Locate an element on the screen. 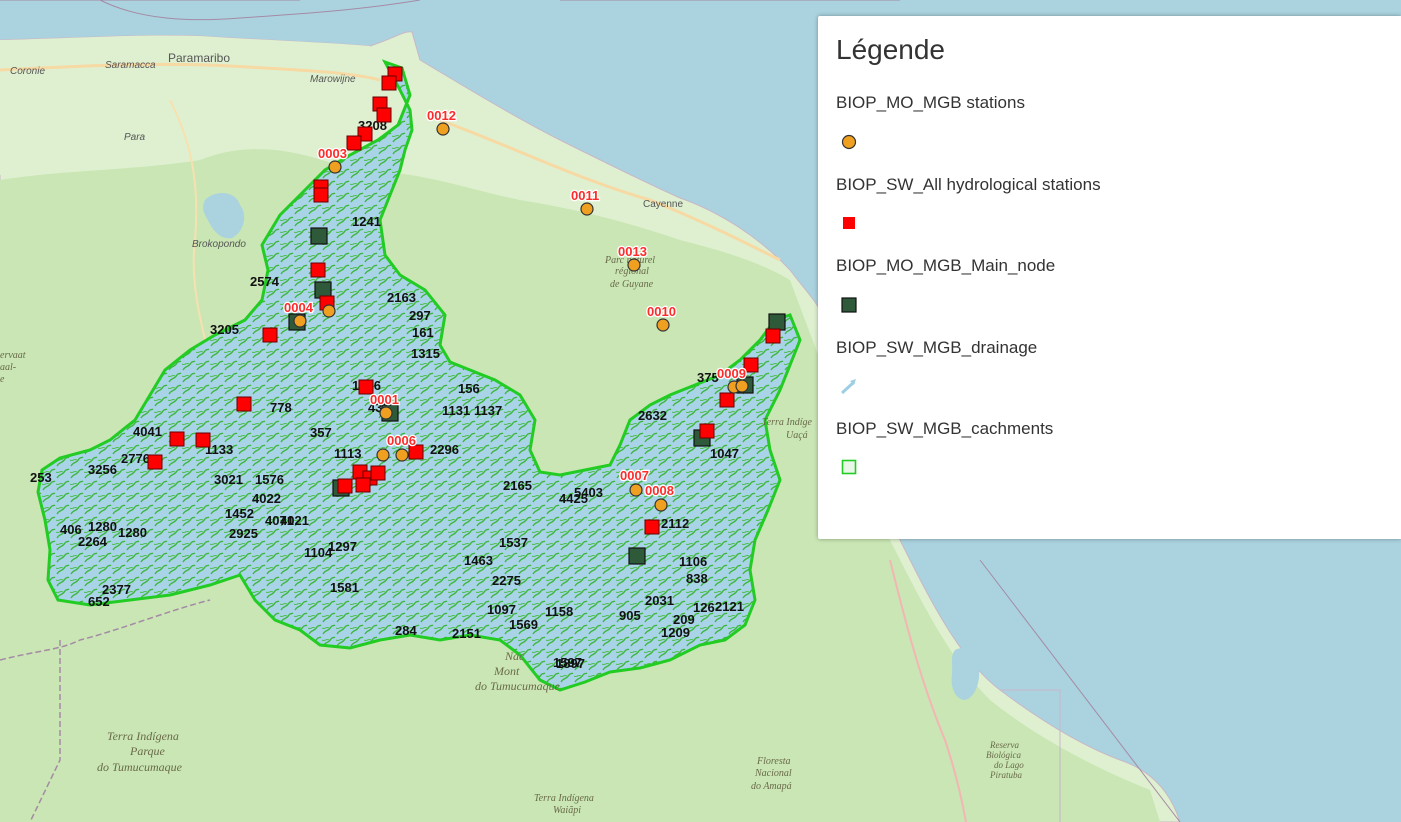 Image resolution: width=1401 pixels, height=822 pixels. mgb-station-label: 0006 is located at coordinates (401, 440).